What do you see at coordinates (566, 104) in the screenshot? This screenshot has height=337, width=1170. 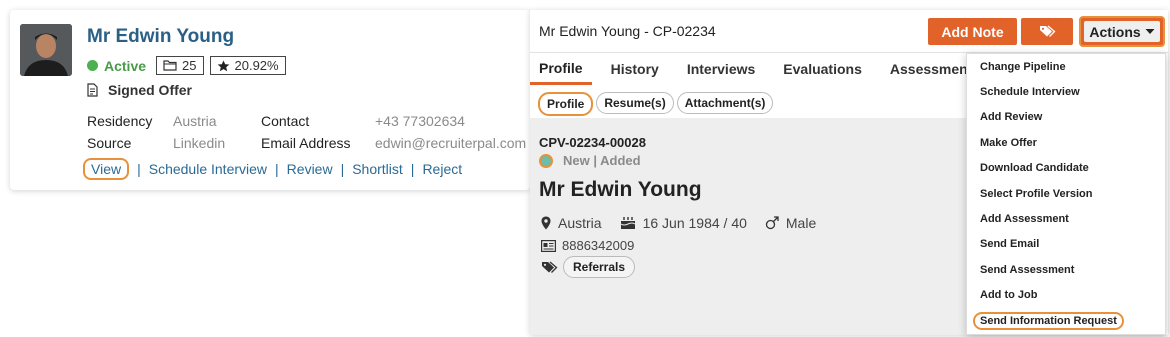 I see `subtab-profile: Profile` at bounding box center [566, 104].